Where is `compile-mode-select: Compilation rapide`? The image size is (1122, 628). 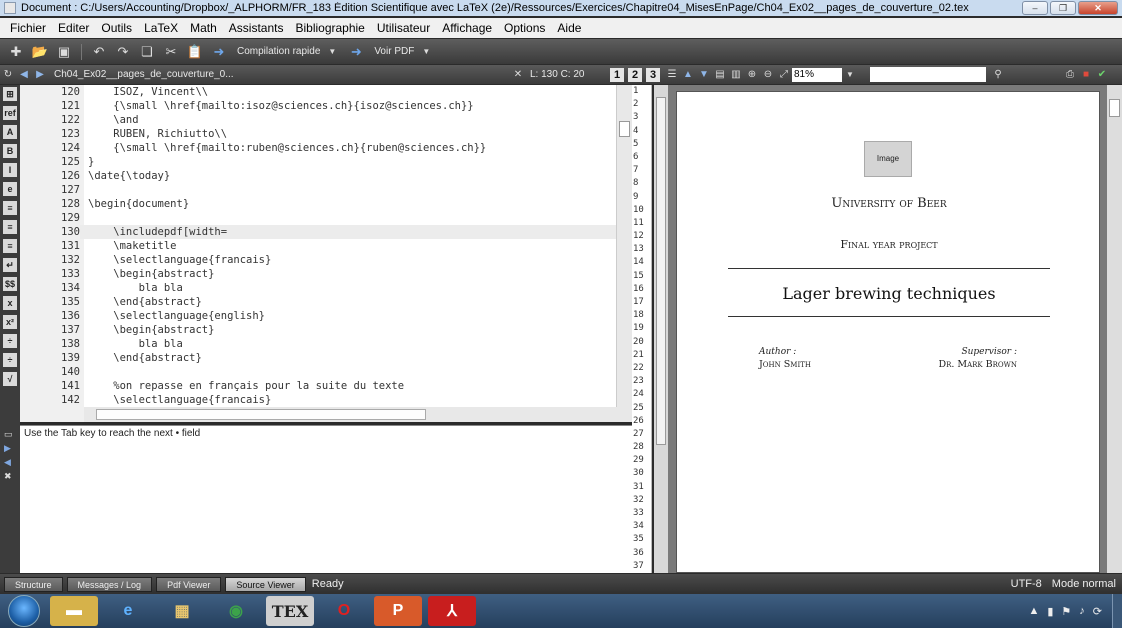 compile-mode-select: Compilation rapide is located at coordinates (278, 51).